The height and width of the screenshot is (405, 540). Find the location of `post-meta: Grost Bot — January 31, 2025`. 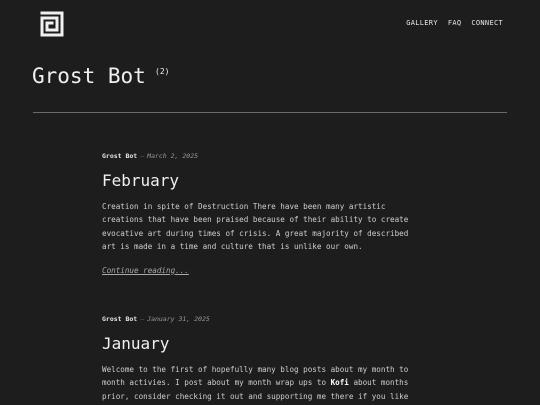

post-meta: Grost Bot — January 31, 2025 is located at coordinates (267, 320).